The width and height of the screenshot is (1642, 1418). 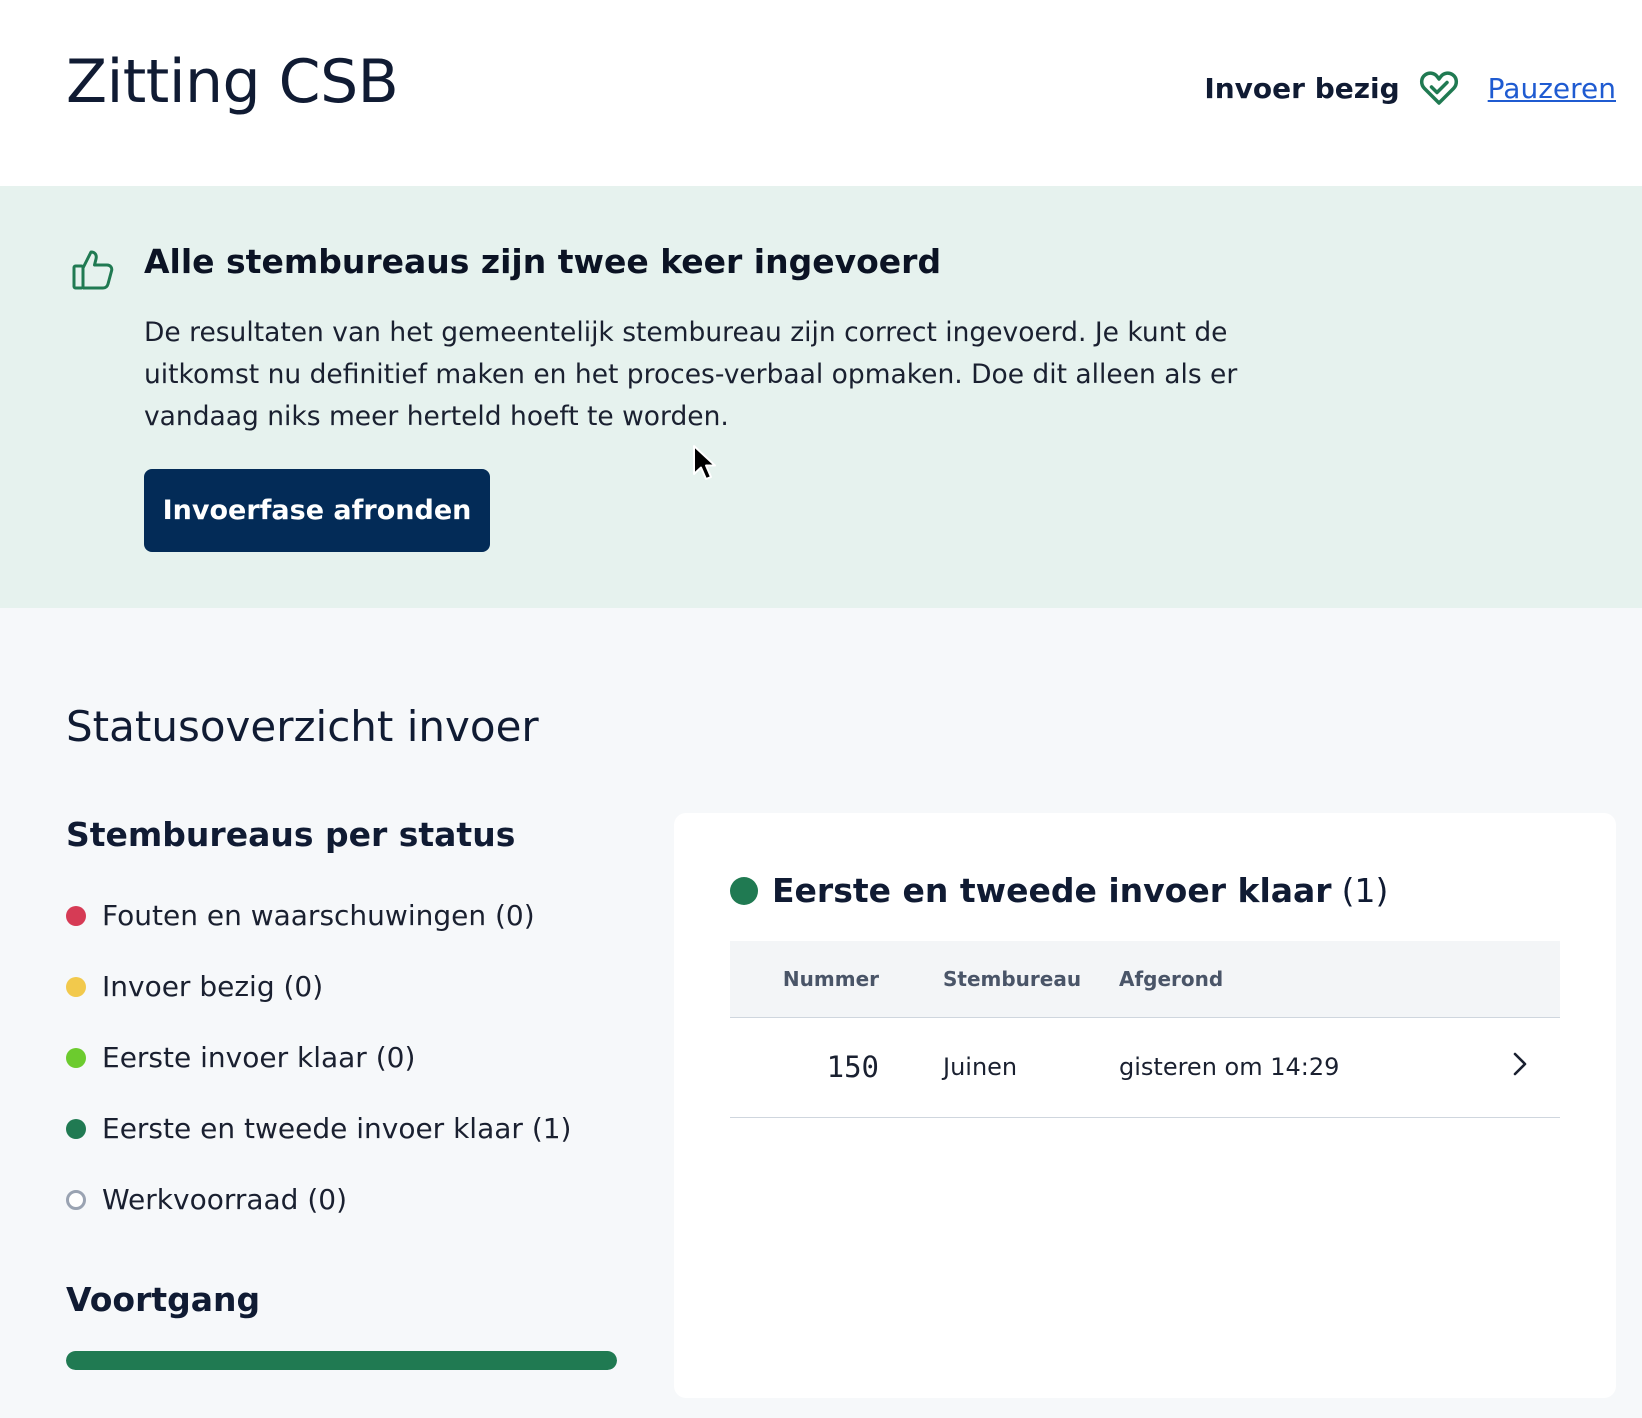 I want to click on status-item-in-progress: Invoer bezig (0), so click(x=318, y=986).